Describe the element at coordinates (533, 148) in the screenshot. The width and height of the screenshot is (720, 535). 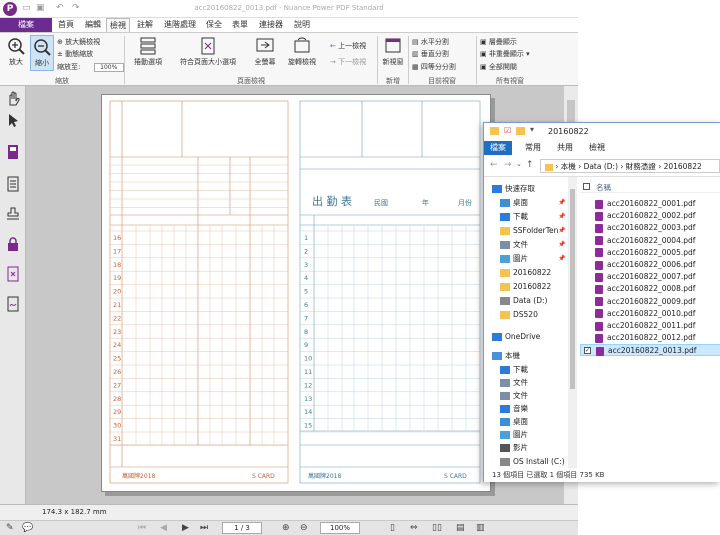
I see `explorer-tab-home: 常用` at that location.